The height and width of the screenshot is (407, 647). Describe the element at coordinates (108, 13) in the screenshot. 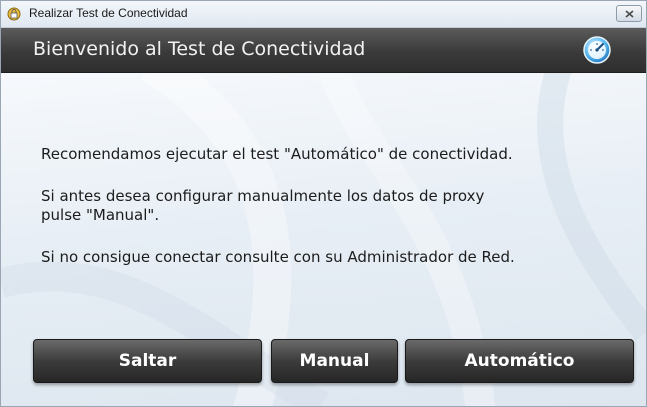

I see `window-title: Realizar Test de Conectividad` at that location.